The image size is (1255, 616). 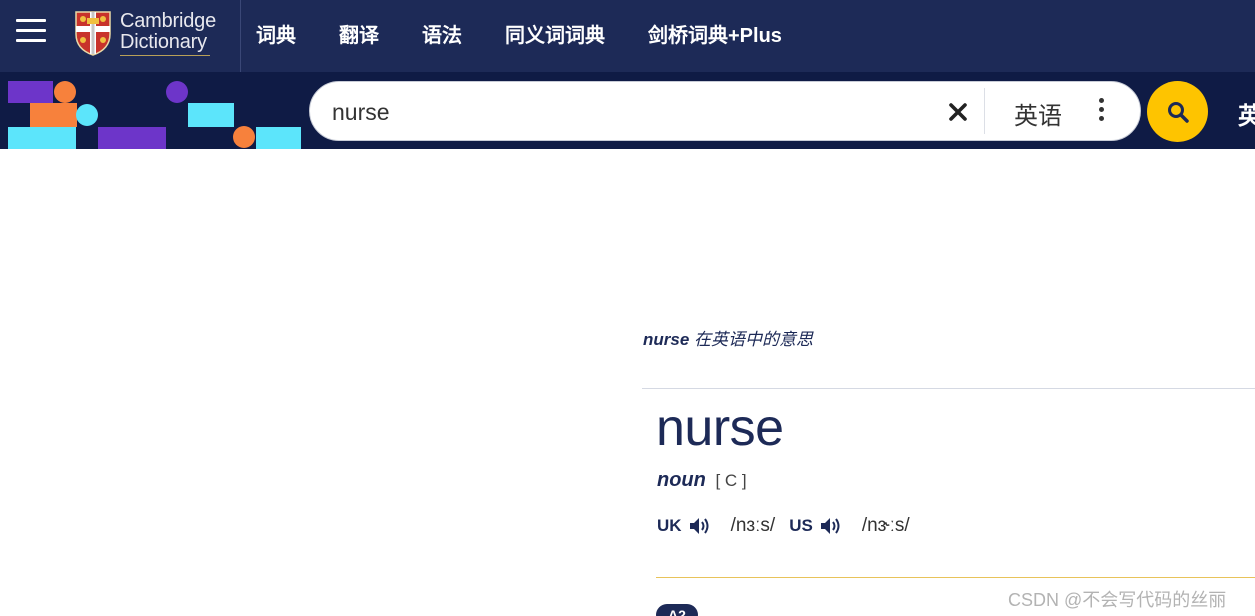 I want to click on watermark: CSDN @不会写代码的丝丽, so click(x=1117, y=600).